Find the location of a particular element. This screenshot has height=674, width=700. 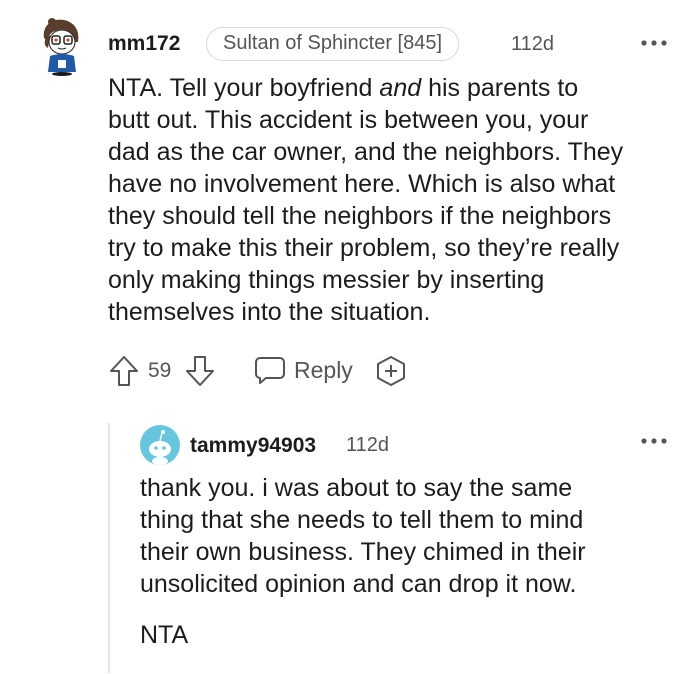

user-avatar is located at coordinates (60, 46).